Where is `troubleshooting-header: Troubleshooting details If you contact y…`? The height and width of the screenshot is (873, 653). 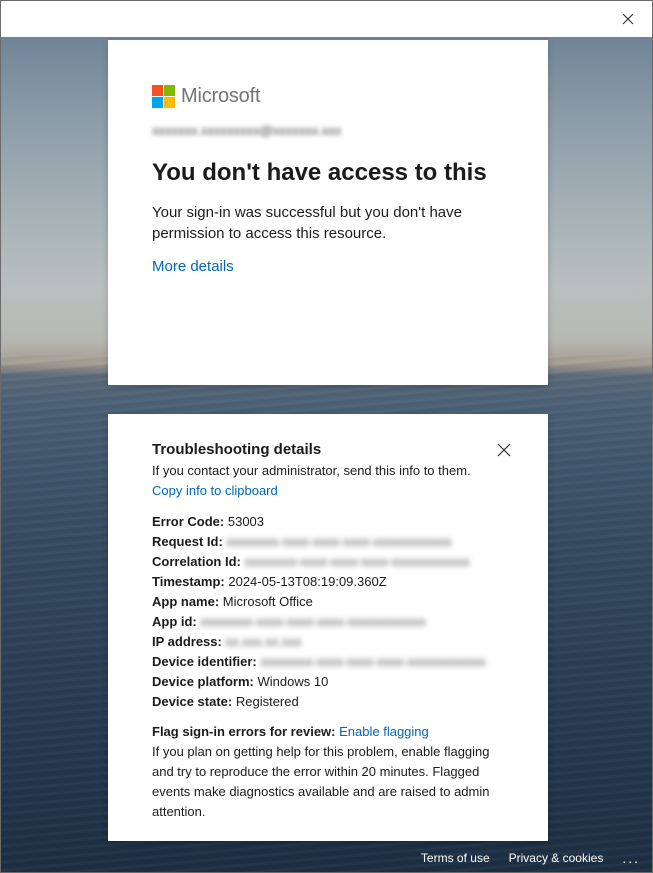
troubleshooting-header: Troubleshooting details If you contact y… is located at coordinates (331, 470).